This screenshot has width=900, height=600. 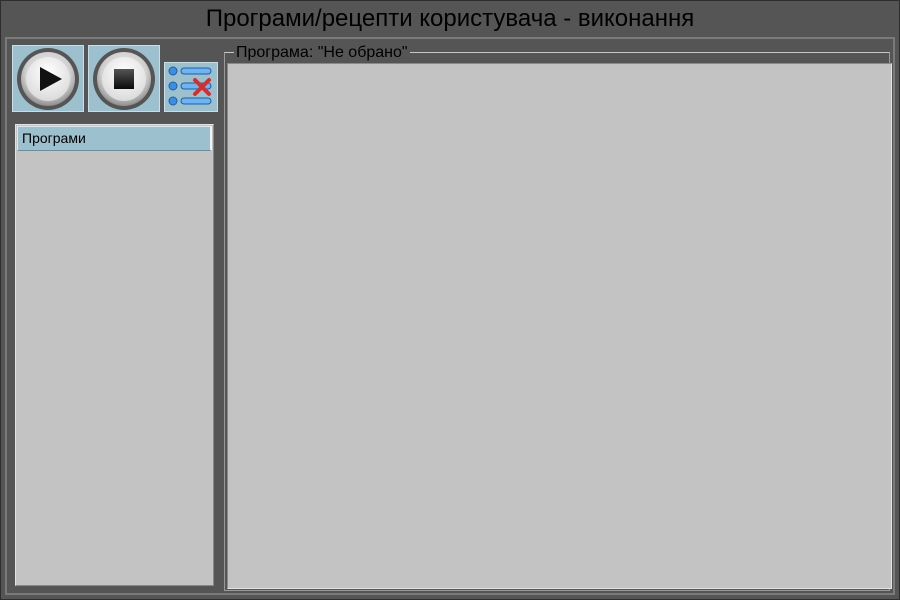 I want to click on window-title: Програми/рецепти користувача - виконання, so click(x=450, y=18).